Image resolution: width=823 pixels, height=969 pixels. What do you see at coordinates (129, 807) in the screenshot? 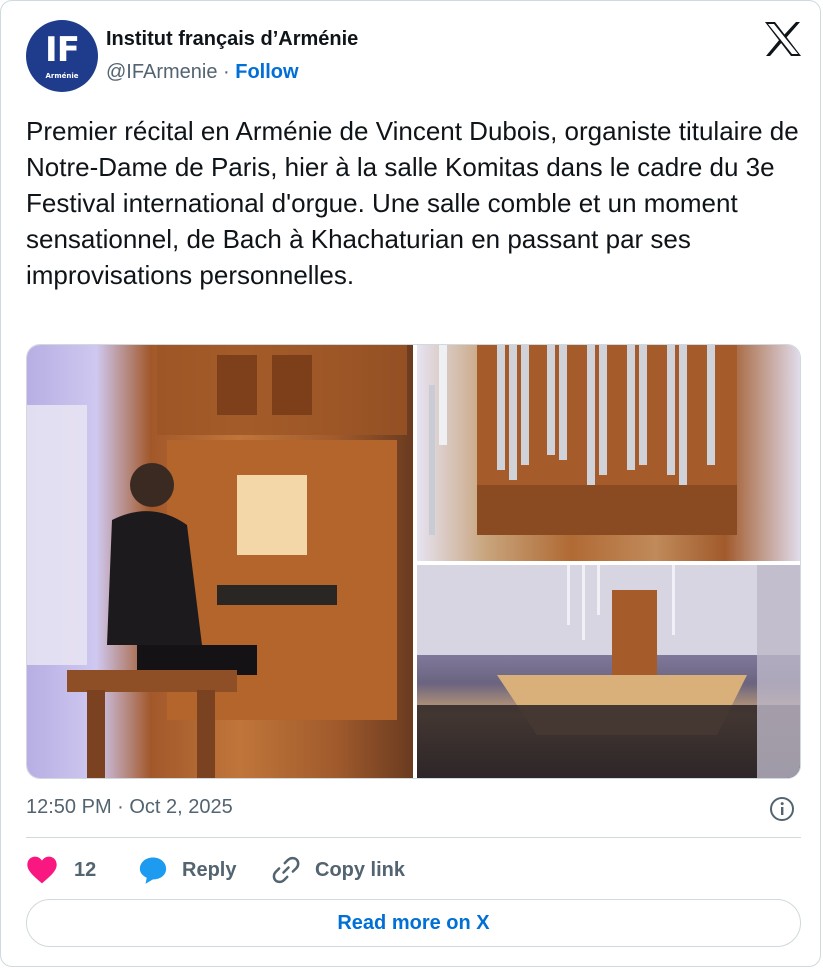
I see `tweet-timestamp: 12:50 PM · Oct 2, 2025` at bounding box center [129, 807].